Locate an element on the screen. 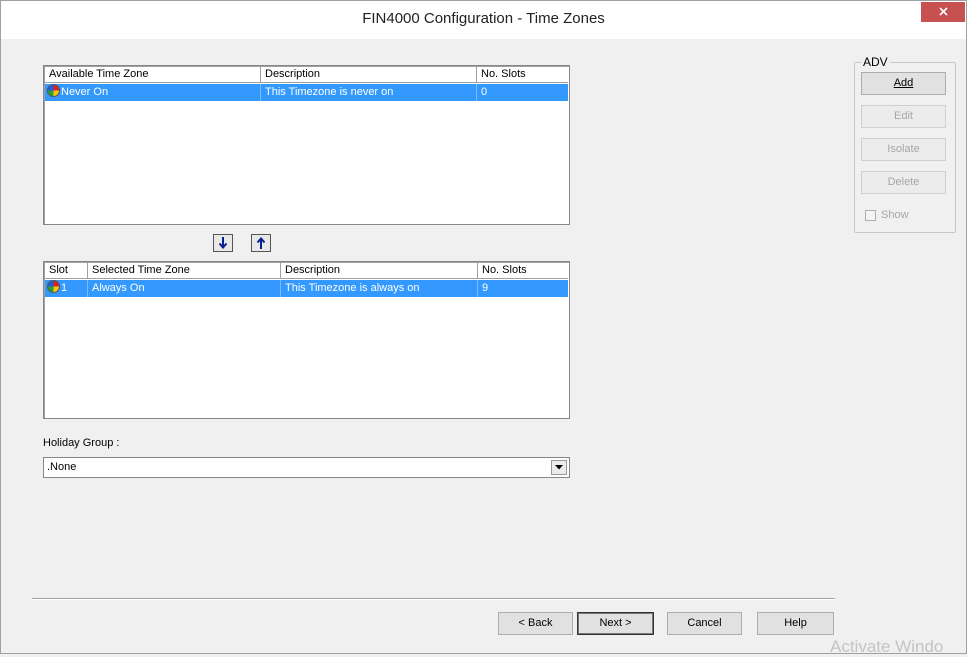 The width and height of the screenshot is (967, 657). add-button-label: Add is located at coordinates (903, 83).